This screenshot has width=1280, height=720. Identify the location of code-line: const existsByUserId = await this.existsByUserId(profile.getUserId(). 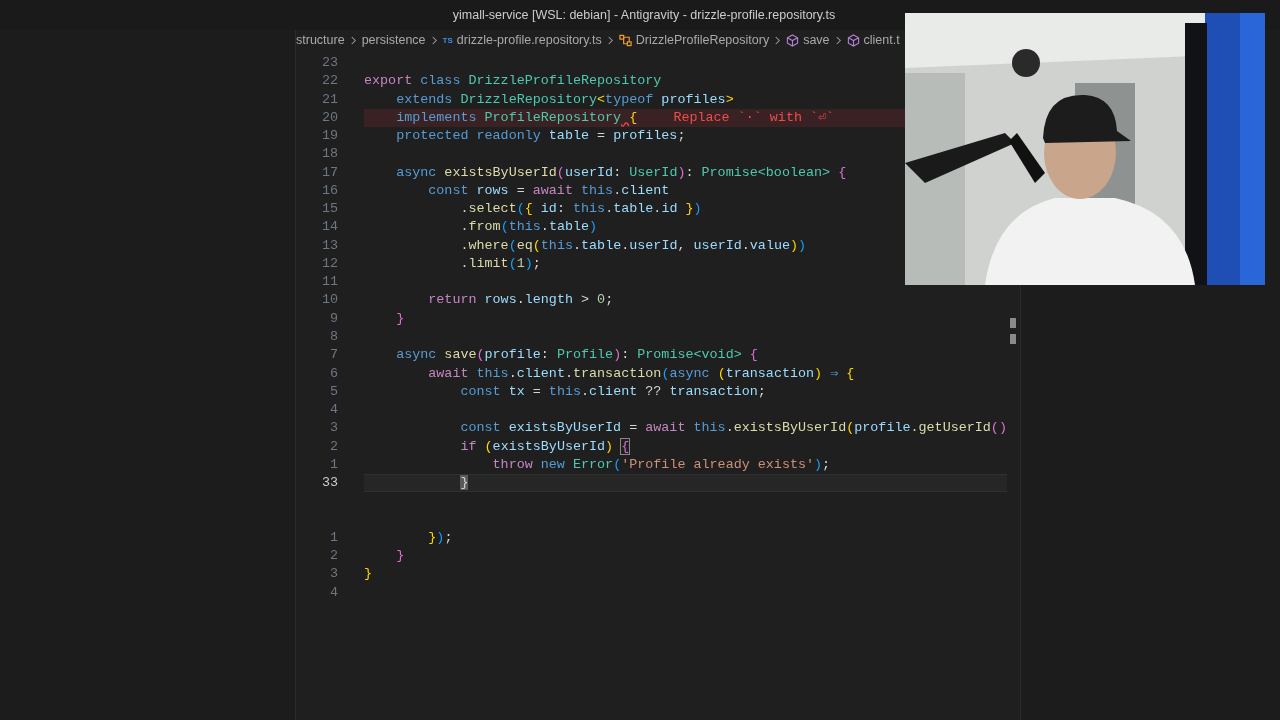
(733, 428).